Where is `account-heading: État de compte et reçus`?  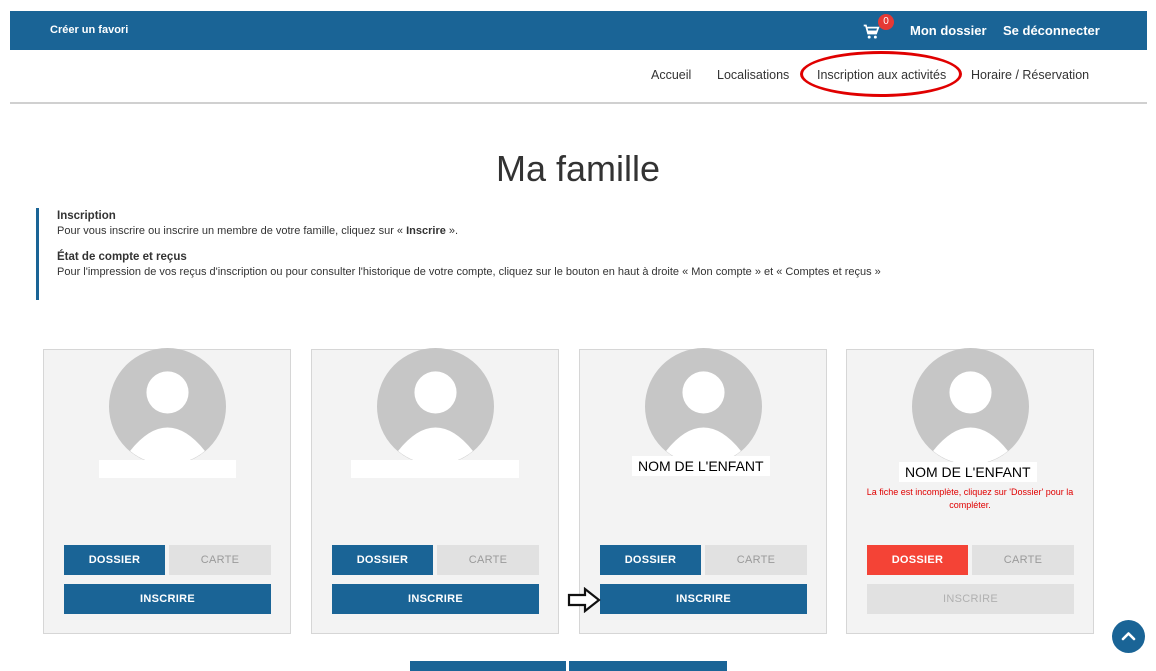 account-heading: État de compte et reçus is located at coordinates (122, 257).